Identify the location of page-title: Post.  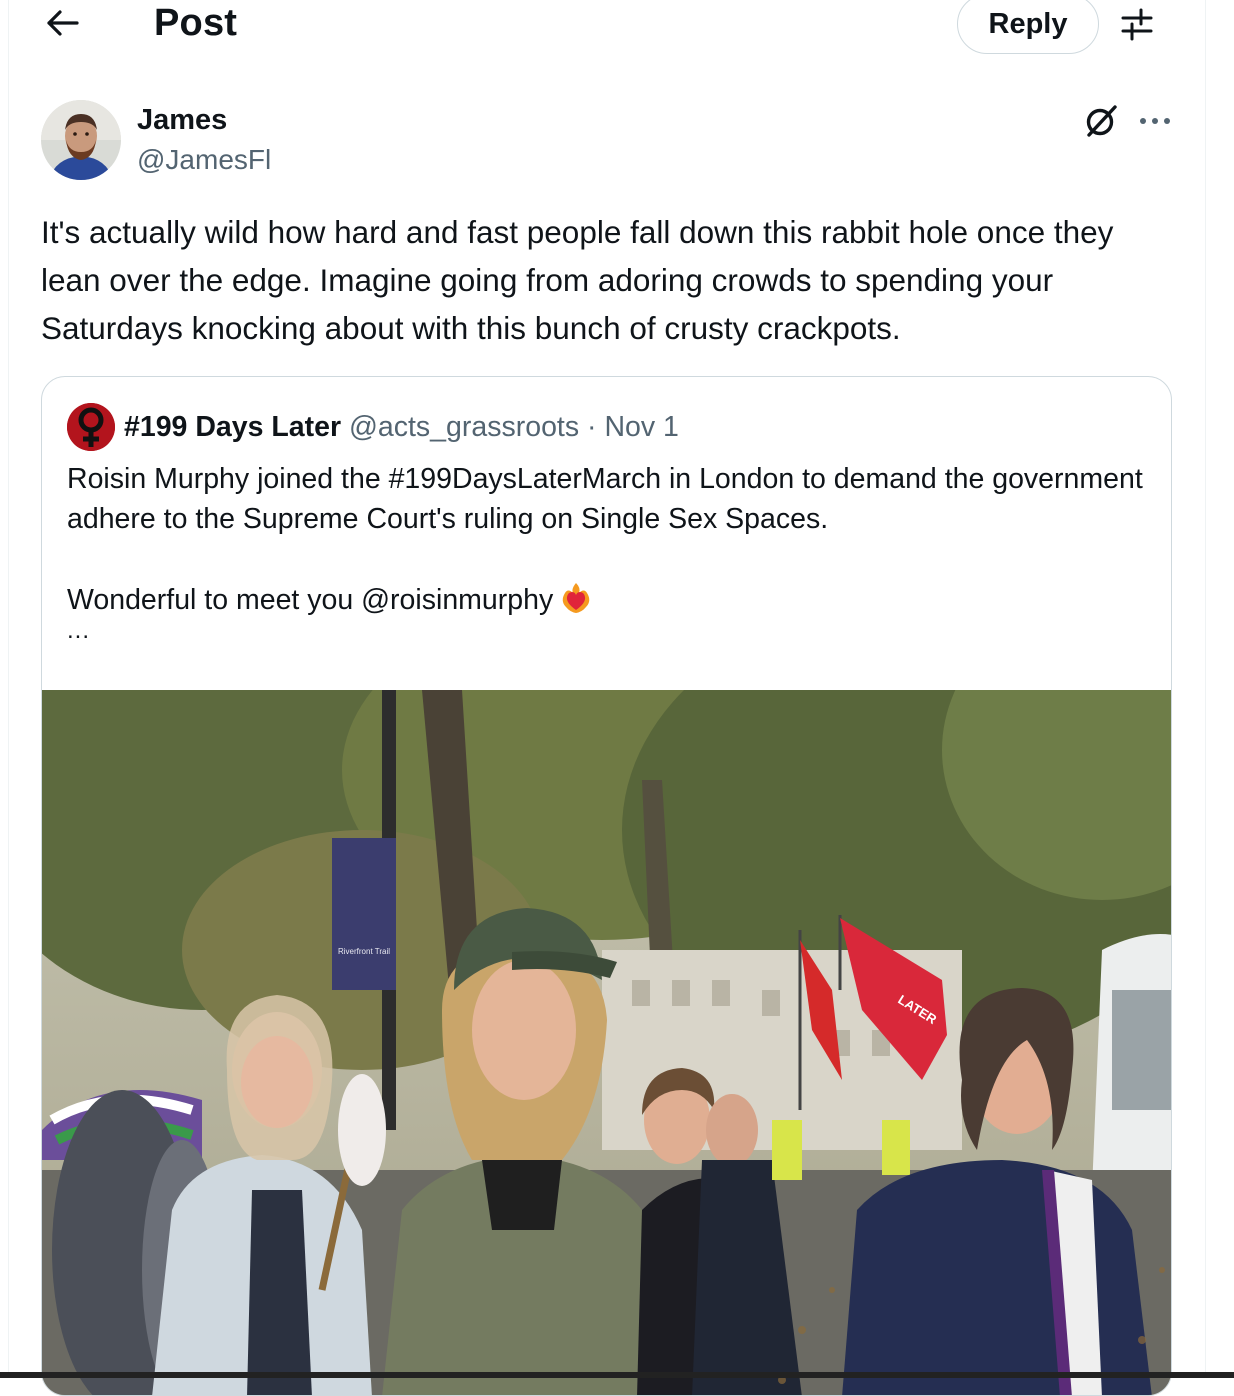
(196, 23).